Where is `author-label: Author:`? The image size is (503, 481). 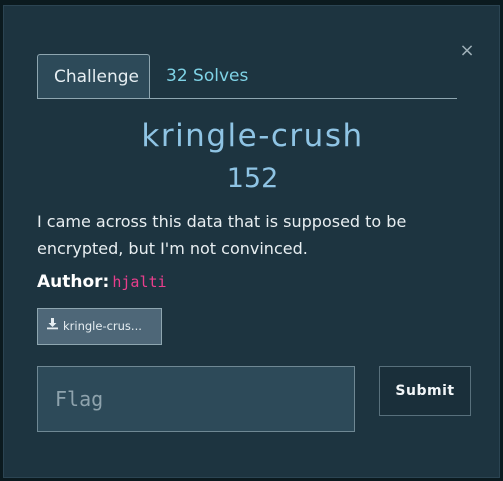
author-label: Author: is located at coordinates (73, 282).